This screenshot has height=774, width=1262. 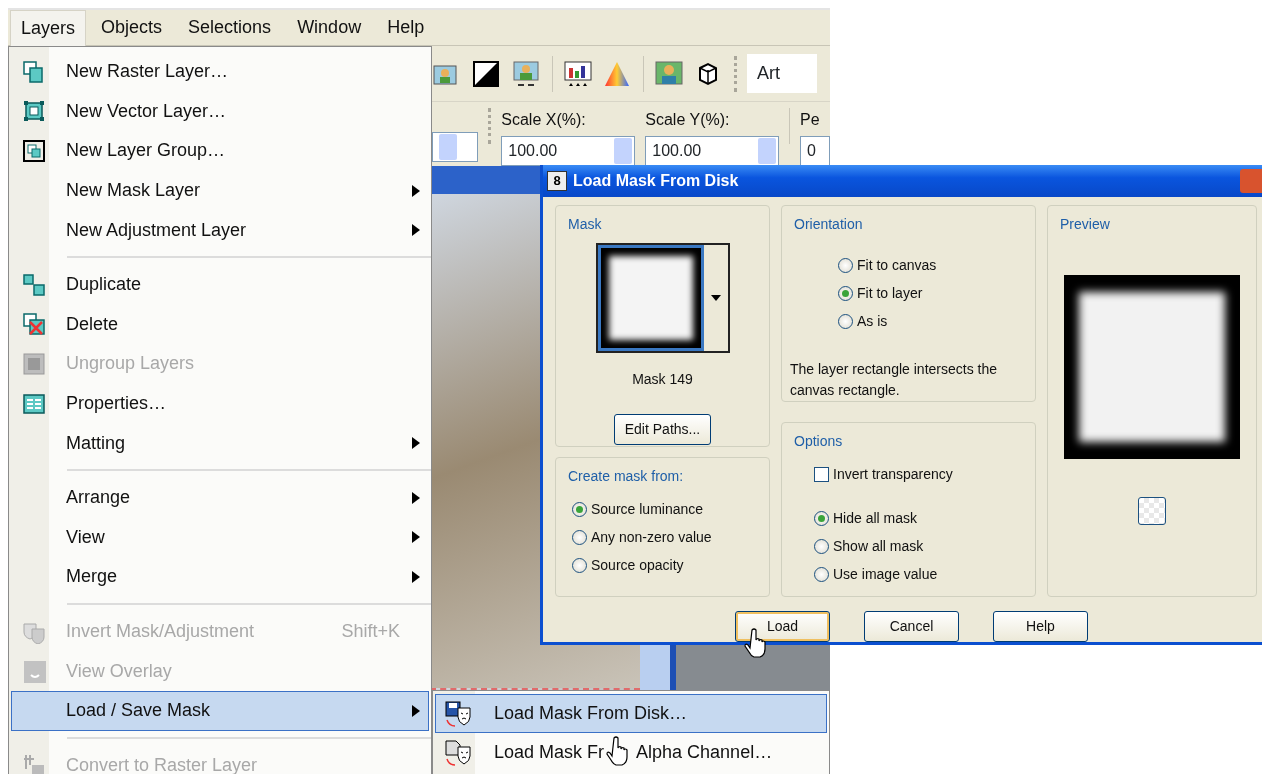 I want to click on menu-item: Matting, so click(x=220, y=443).